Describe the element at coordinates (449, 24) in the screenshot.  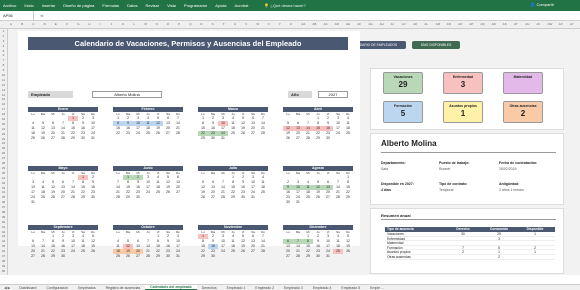
I see `column-header: AN` at that location.